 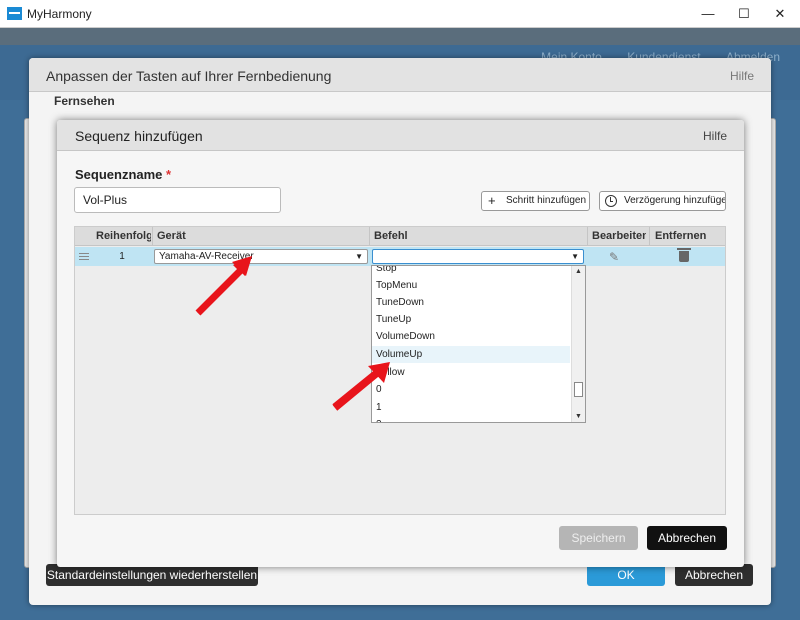 What do you see at coordinates (292, 333) in the screenshot?
I see `annotation-arrows` at bounding box center [292, 333].